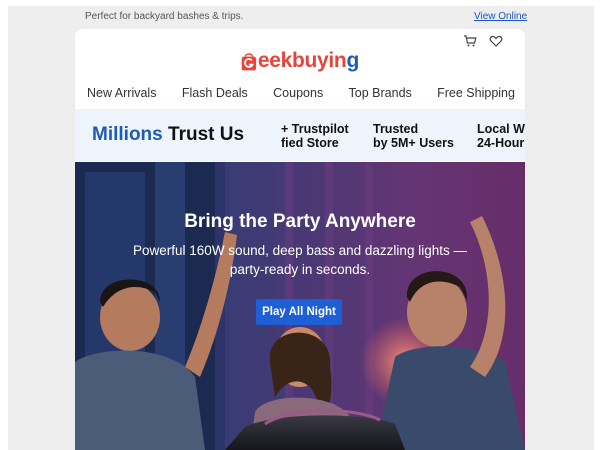 The height and width of the screenshot is (450, 600). I want to click on logo-wordmark: eekbuying, so click(308, 61).